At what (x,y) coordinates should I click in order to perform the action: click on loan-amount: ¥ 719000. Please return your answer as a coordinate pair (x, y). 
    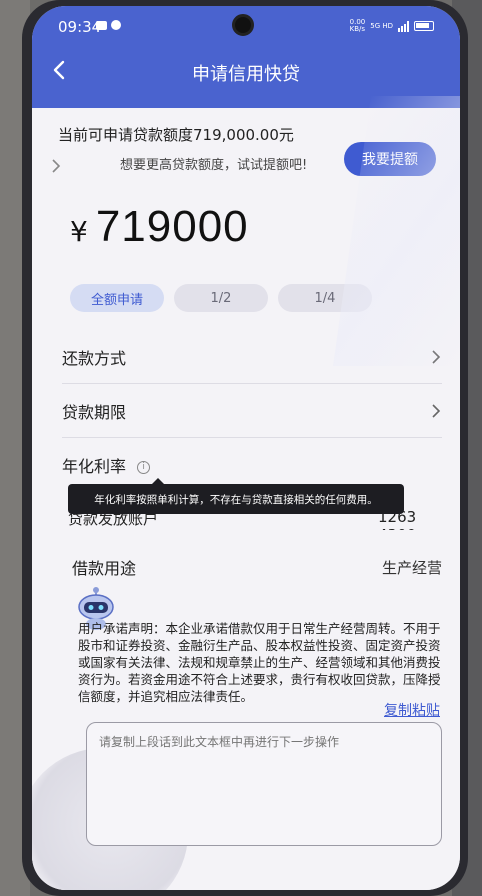
    Looking at the image, I should click on (159, 227).